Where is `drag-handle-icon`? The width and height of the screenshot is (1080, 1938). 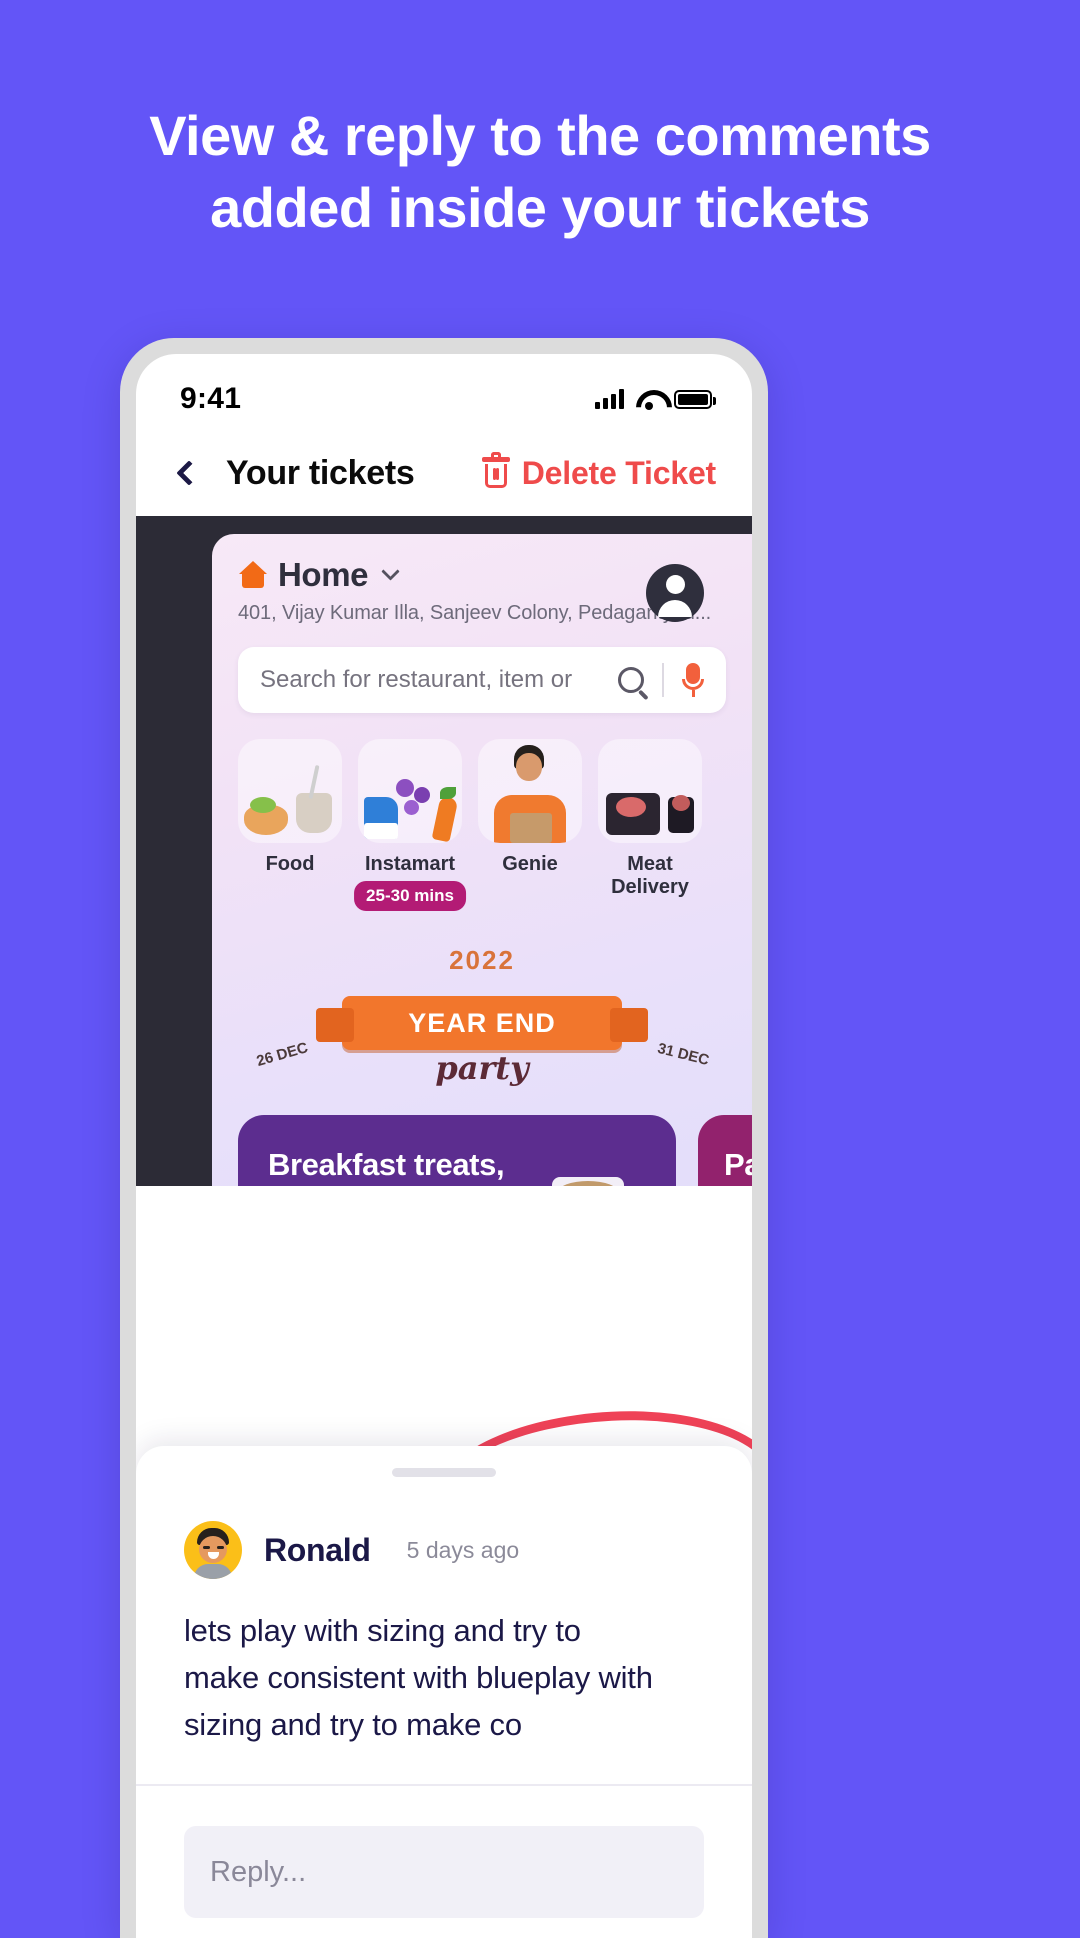 drag-handle-icon is located at coordinates (444, 1472).